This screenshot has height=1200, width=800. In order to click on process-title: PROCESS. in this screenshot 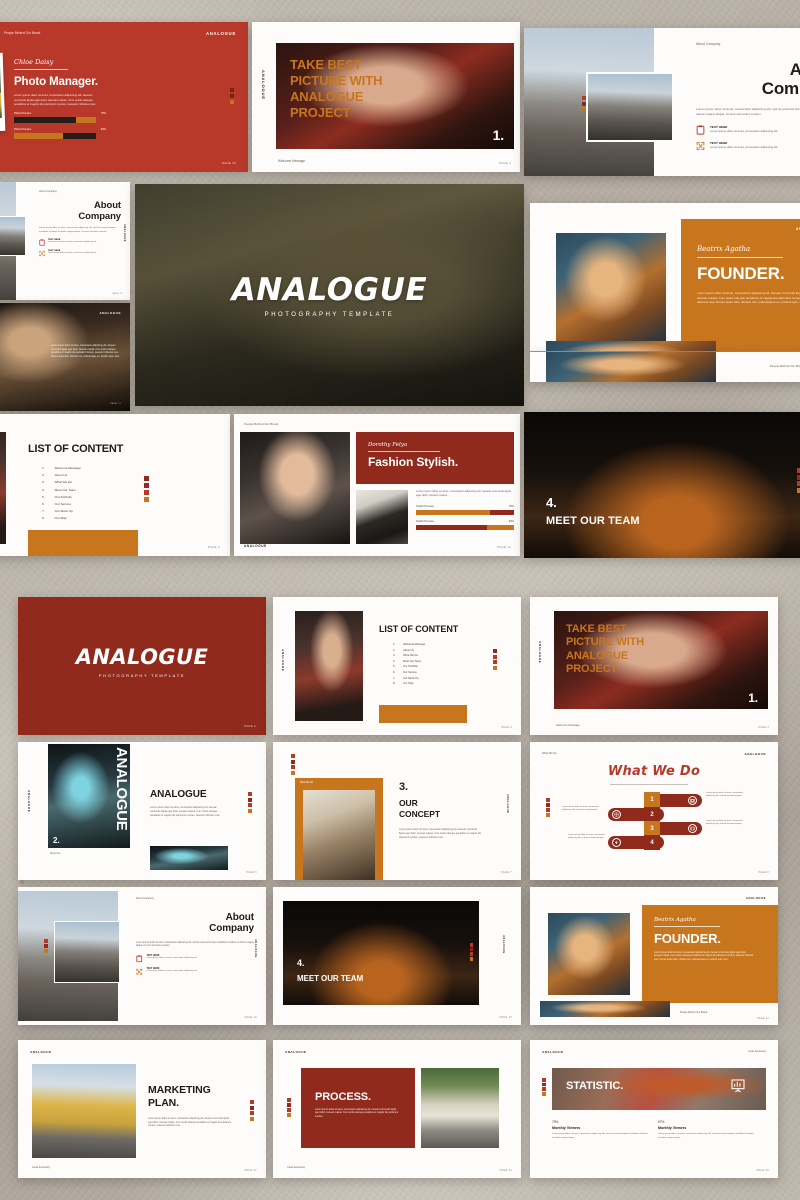, I will do `click(343, 1097)`.